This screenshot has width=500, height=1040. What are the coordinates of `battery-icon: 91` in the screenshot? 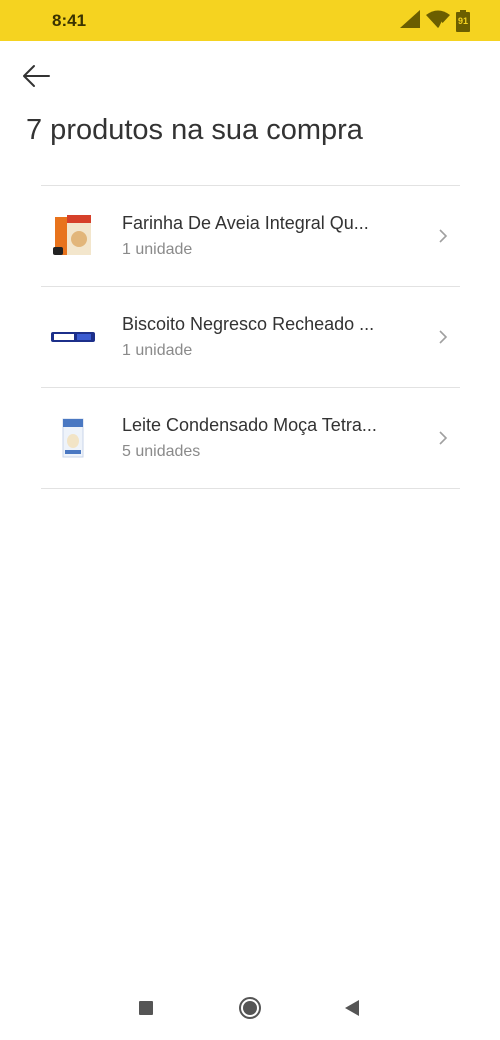 It's located at (463, 21).